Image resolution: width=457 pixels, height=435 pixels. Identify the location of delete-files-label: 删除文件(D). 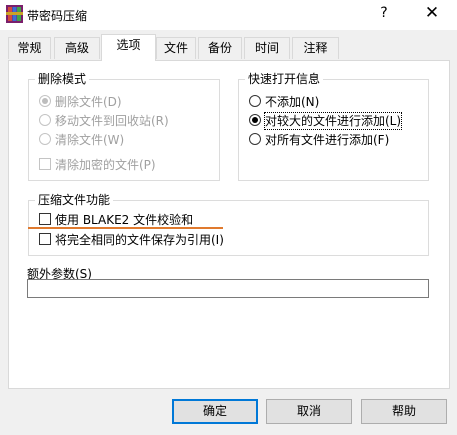
(88, 102).